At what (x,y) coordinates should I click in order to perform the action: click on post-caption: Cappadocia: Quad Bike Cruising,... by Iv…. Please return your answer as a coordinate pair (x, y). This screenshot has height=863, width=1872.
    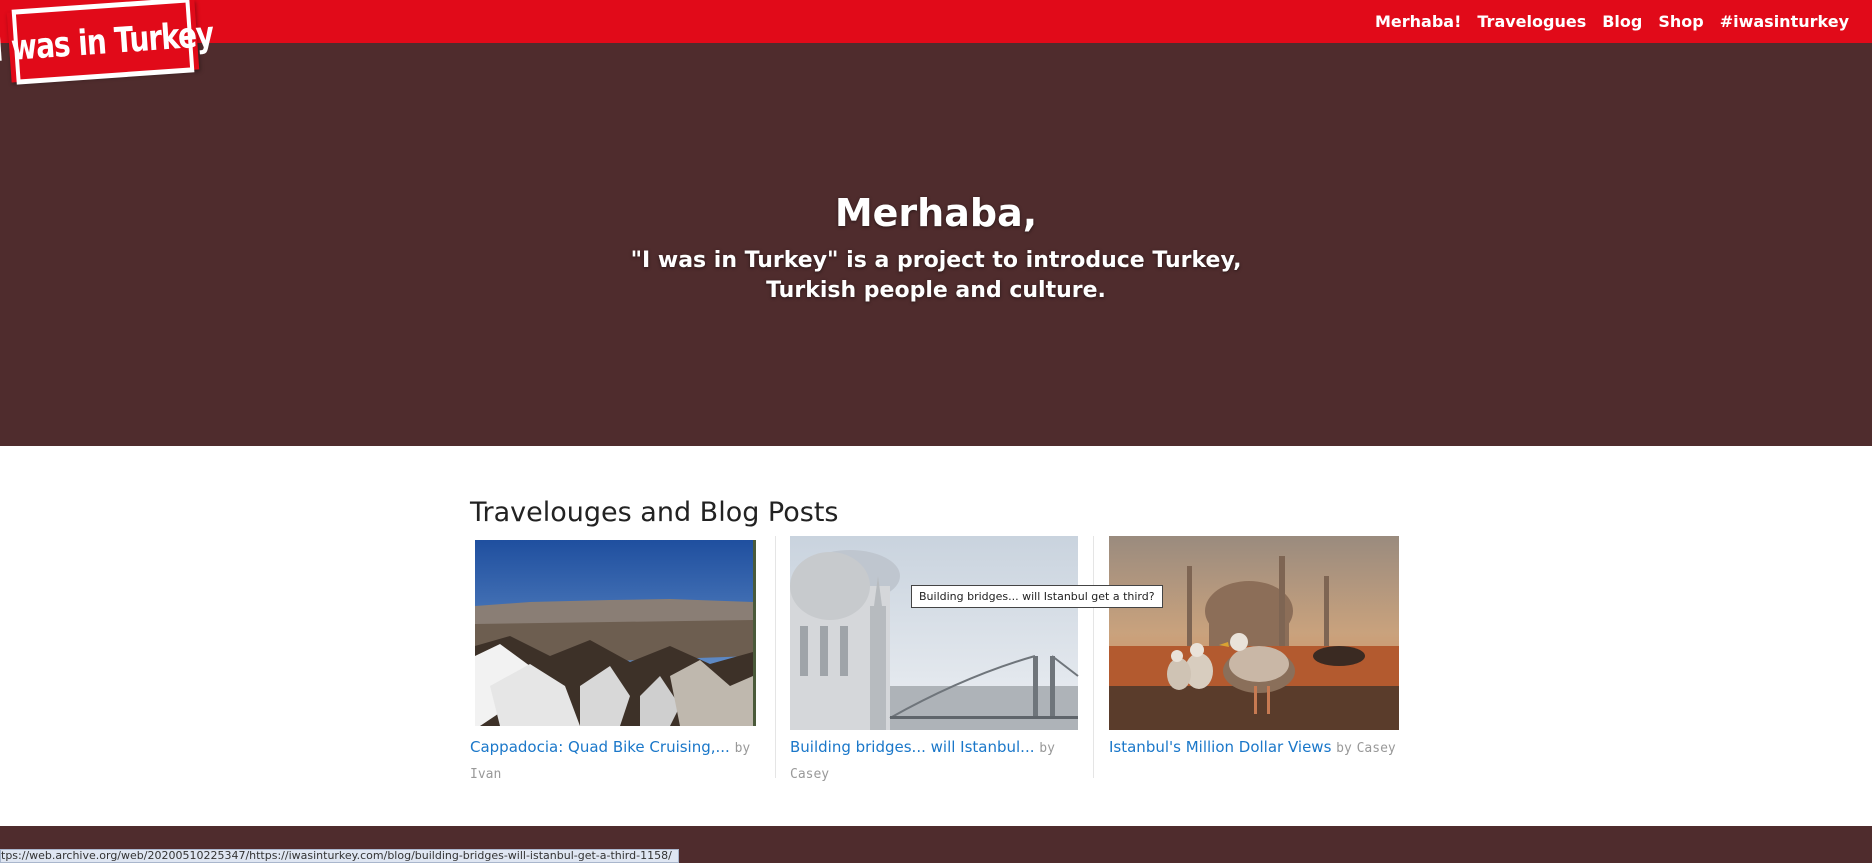
    Looking at the image, I should click on (629, 761).